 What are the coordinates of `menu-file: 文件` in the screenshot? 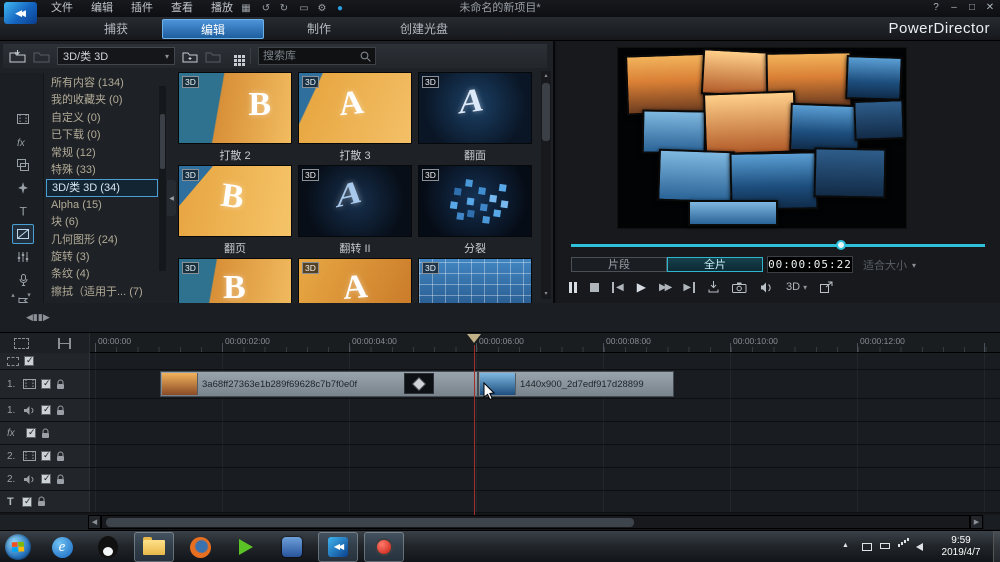 It's located at (62, 8).